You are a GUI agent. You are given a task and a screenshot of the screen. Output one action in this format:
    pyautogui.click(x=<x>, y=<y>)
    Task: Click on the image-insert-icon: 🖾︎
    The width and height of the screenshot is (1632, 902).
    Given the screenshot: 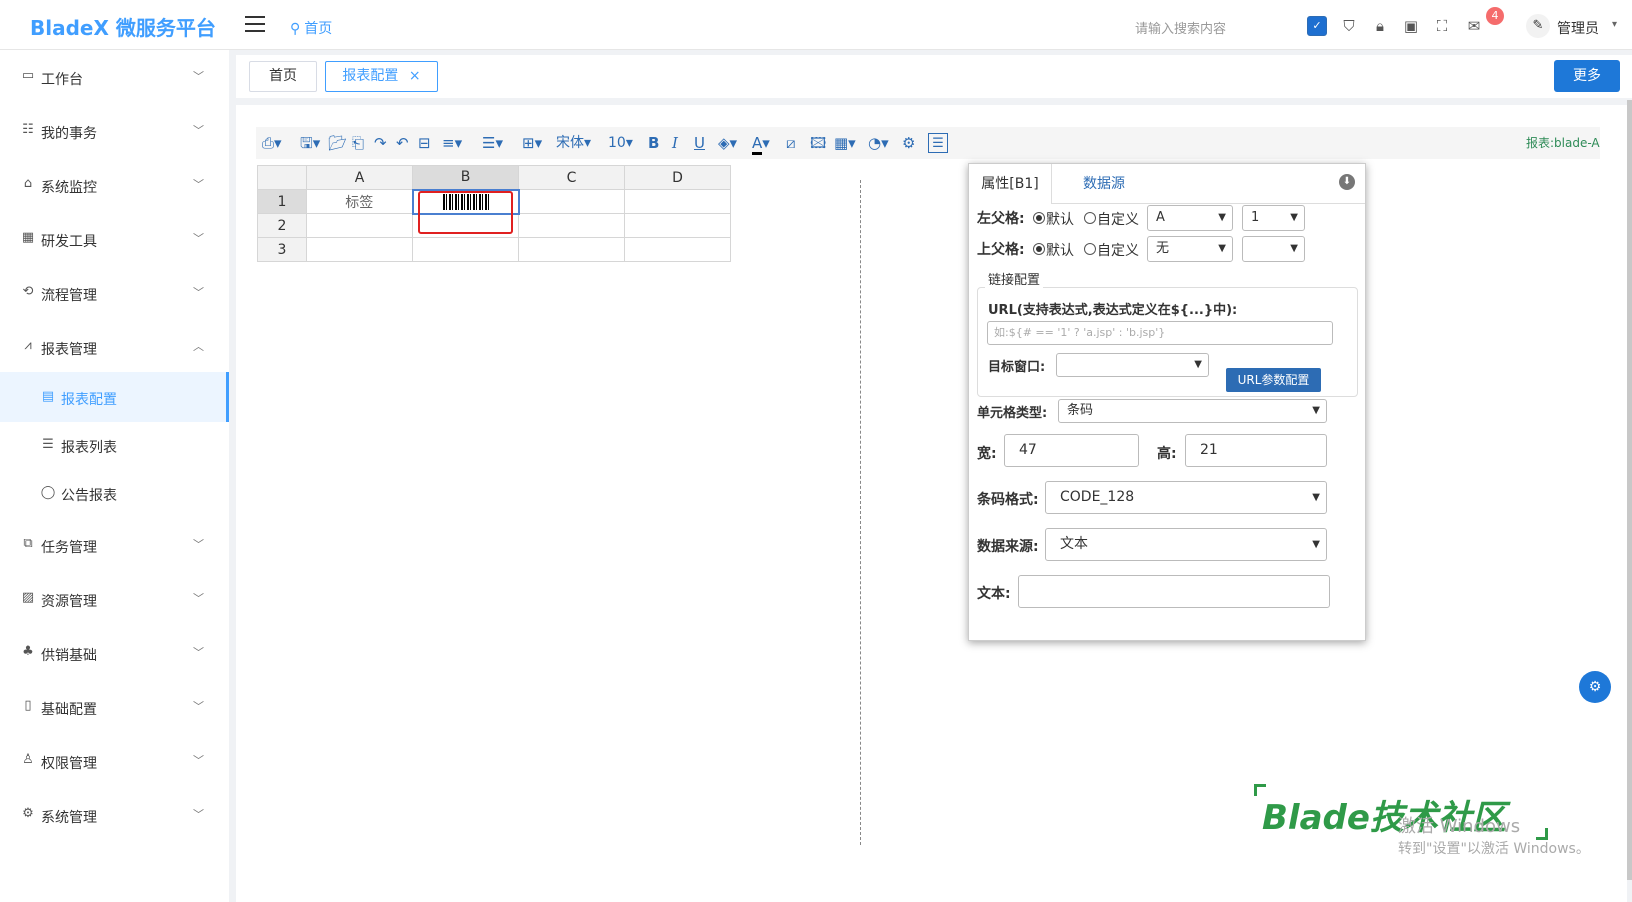 What is the action you would take?
    pyautogui.click(x=818, y=143)
    